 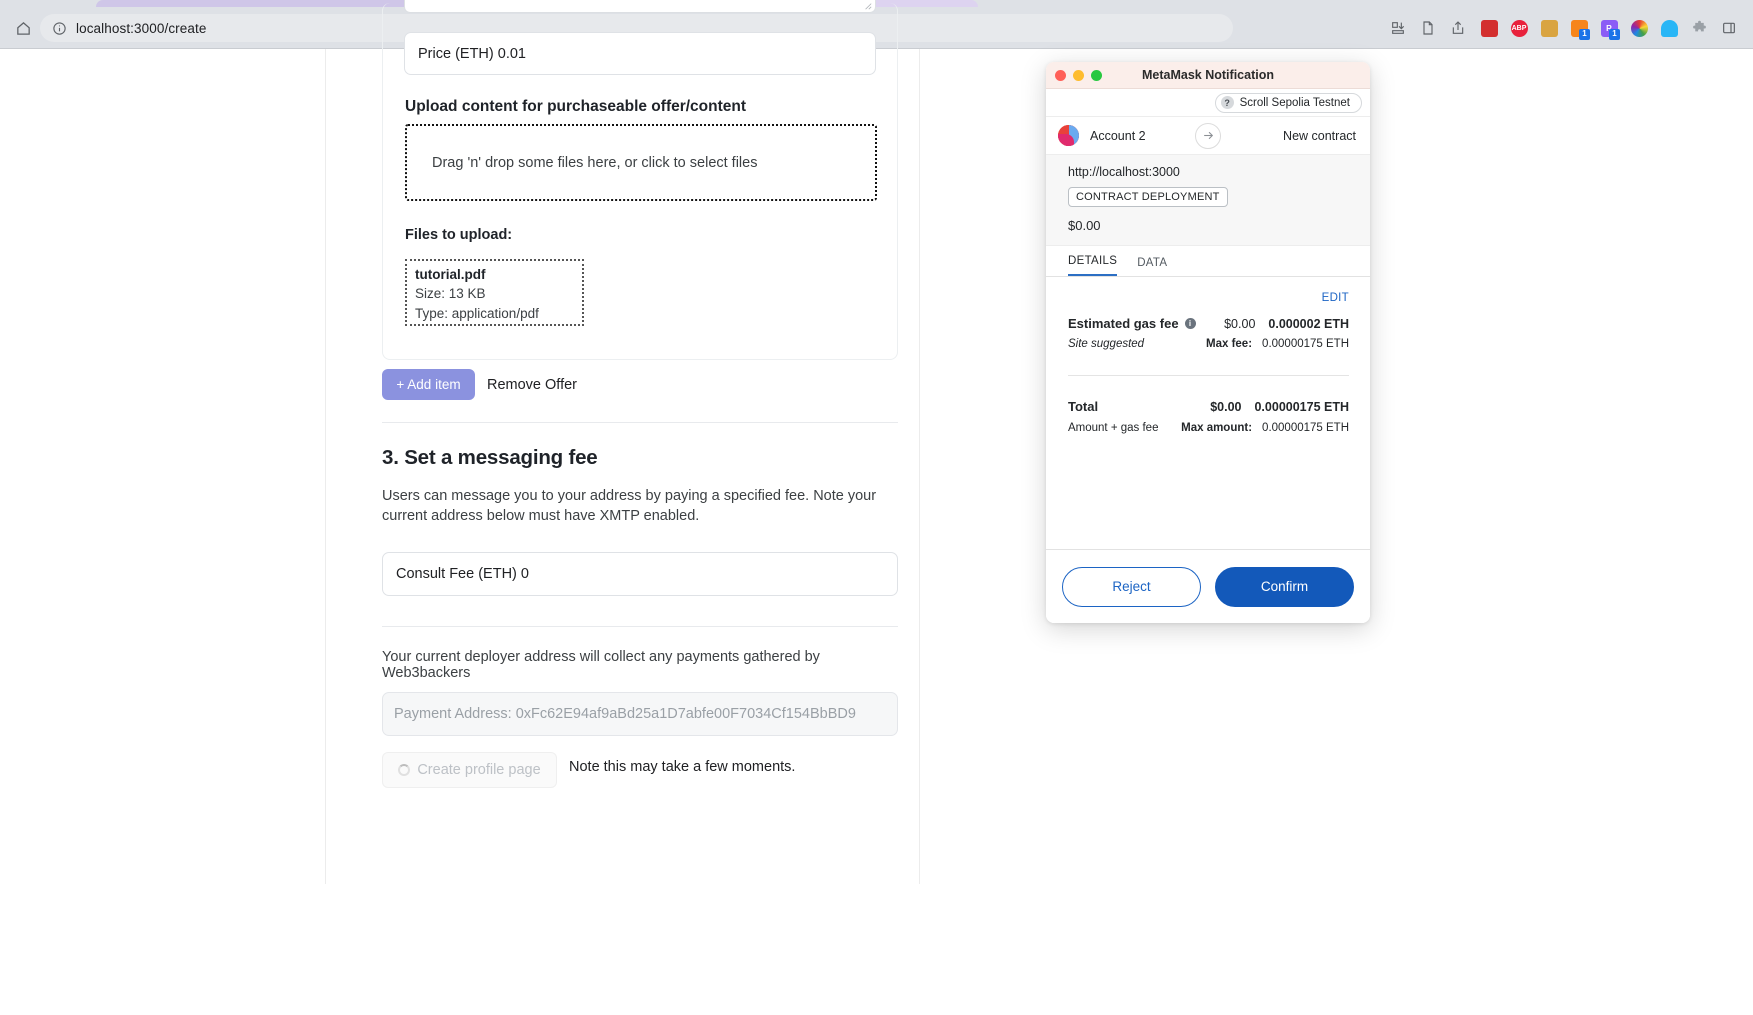 What do you see at coordinates (404, 770) in the screenshot?
I see `loading-spinner-icon` at bounding box center [404, 770].